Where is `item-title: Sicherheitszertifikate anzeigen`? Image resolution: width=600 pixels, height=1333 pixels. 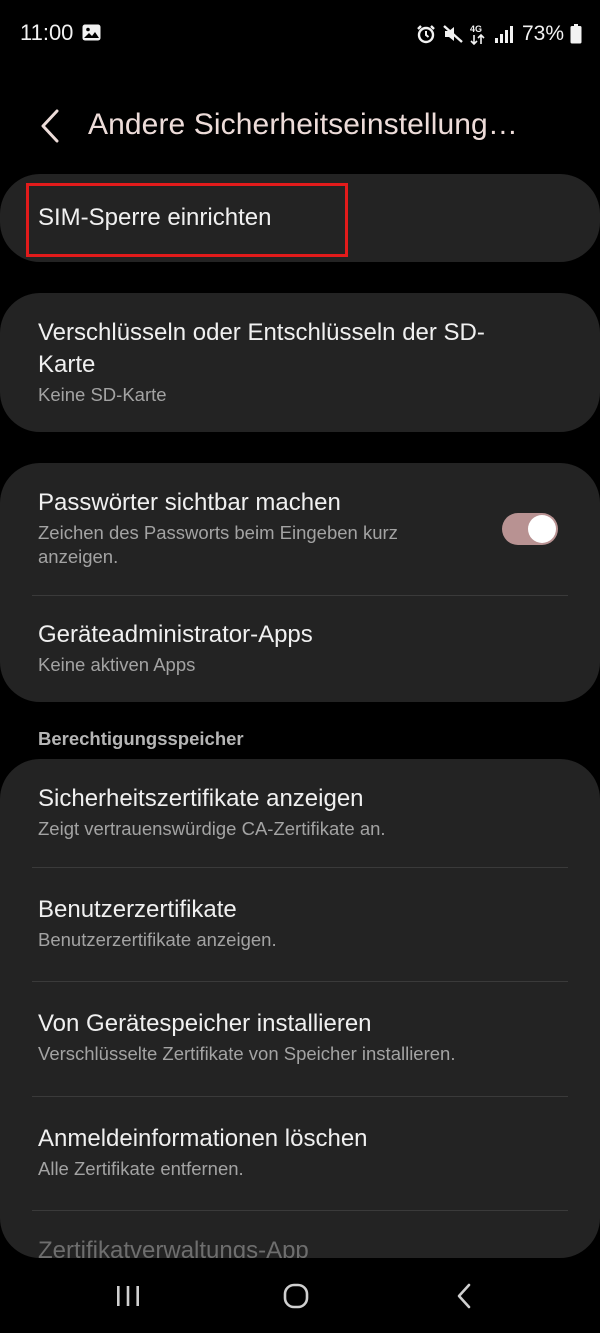
item-title: Sicherheitszertifikate anzeigen is located at coordinates (201, 798).